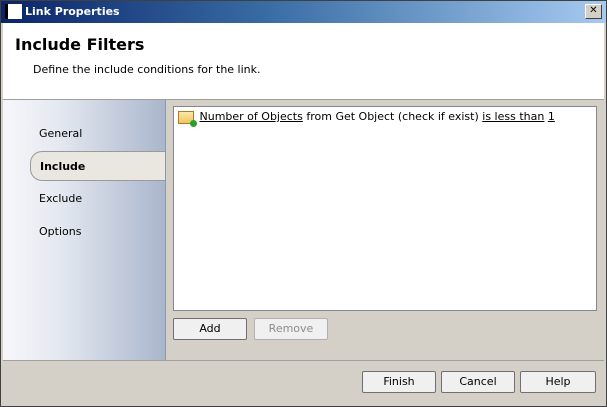 The width and height of the screenshot is (607, 407). Describe the element at coordinates (72, 11) in the screenshot. I see `window-title: Link Properties` at that location.